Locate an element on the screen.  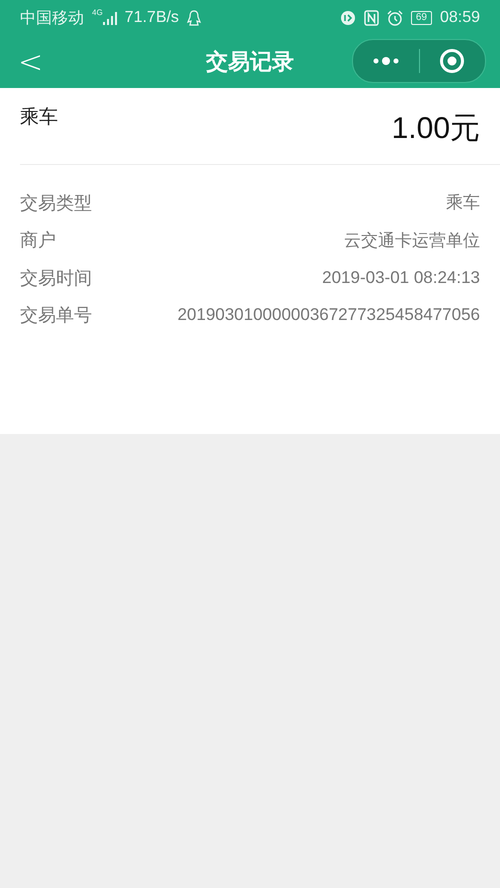
detail-label: 交易类型 is located at coordinates (56, 203).